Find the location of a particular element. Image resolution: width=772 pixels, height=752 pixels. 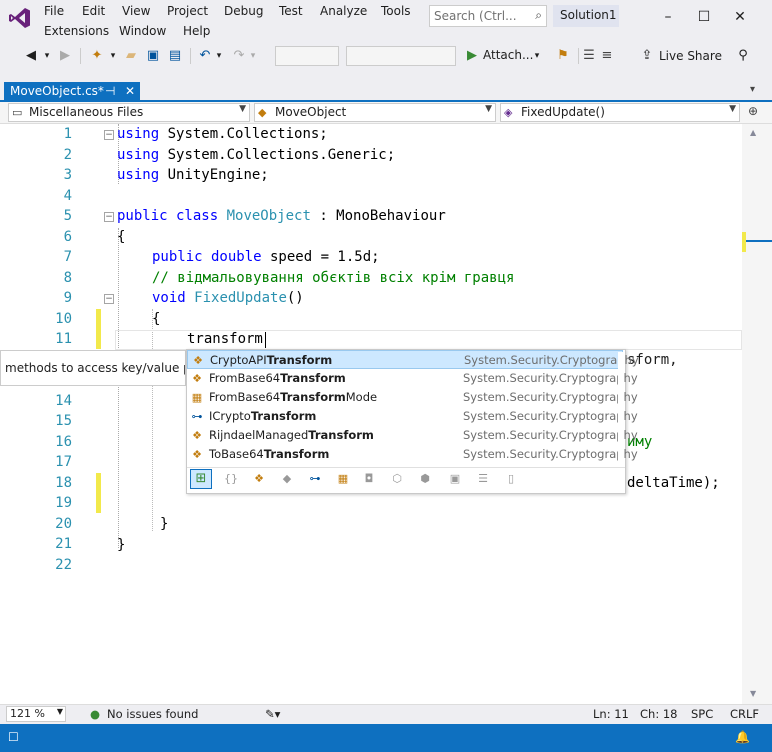

save-icon: ▣ is located at coordinates (153, 56).